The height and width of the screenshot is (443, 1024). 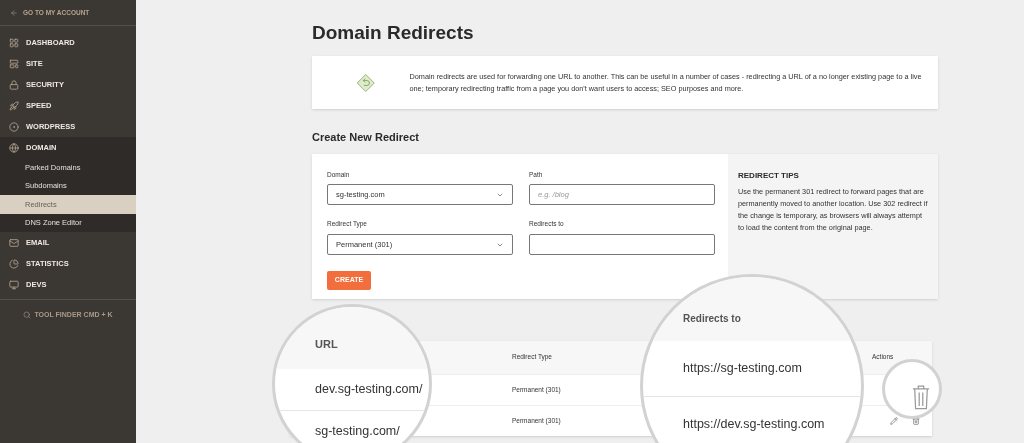 I want to click on grid-icon, so click(x=14, y=42).